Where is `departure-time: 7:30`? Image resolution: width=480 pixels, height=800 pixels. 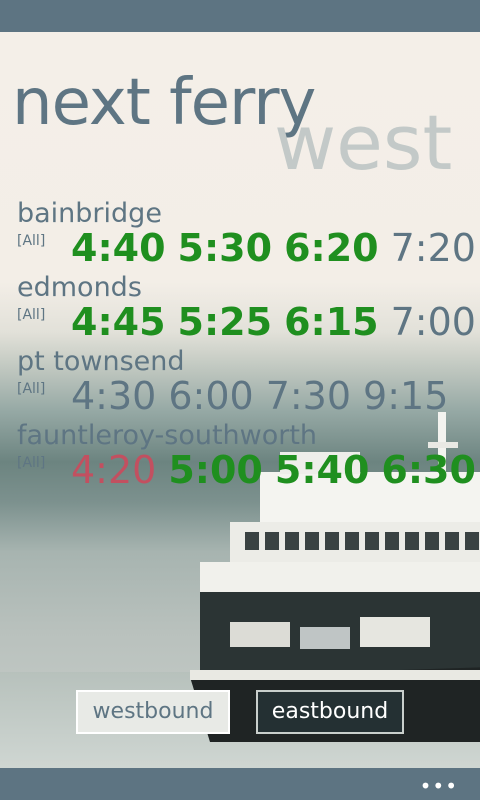
departure-time: 7:30 is located at coordinates (308, 396).